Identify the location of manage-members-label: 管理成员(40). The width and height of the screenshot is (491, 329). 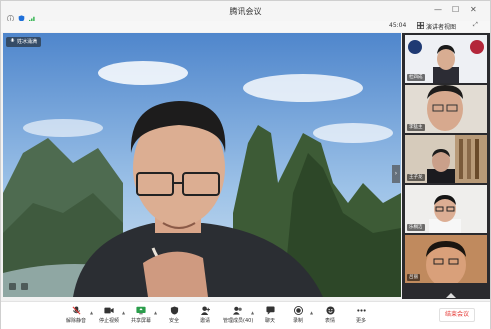
(238, 321).